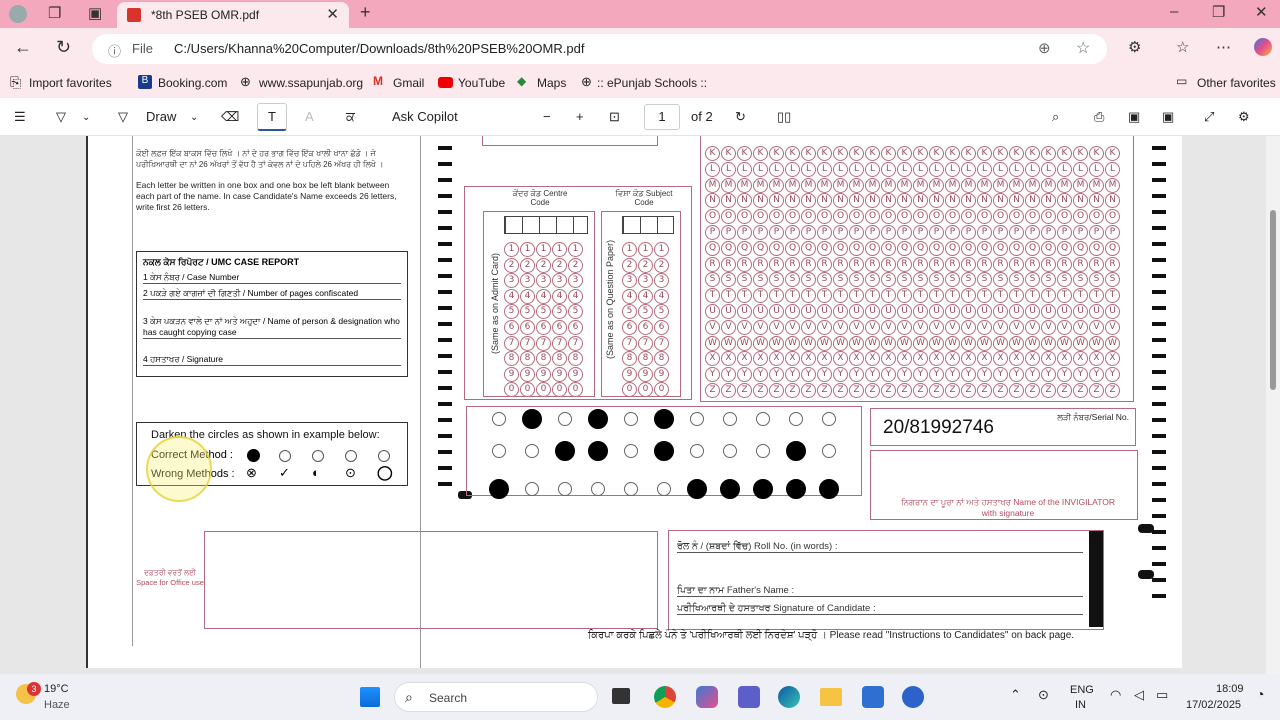 This screenshot has height=720, width=1280. Describe the element at coordinates (86, 117) in the screenshot. I see `highlight-dropdown-icon: ⌄` at that location.